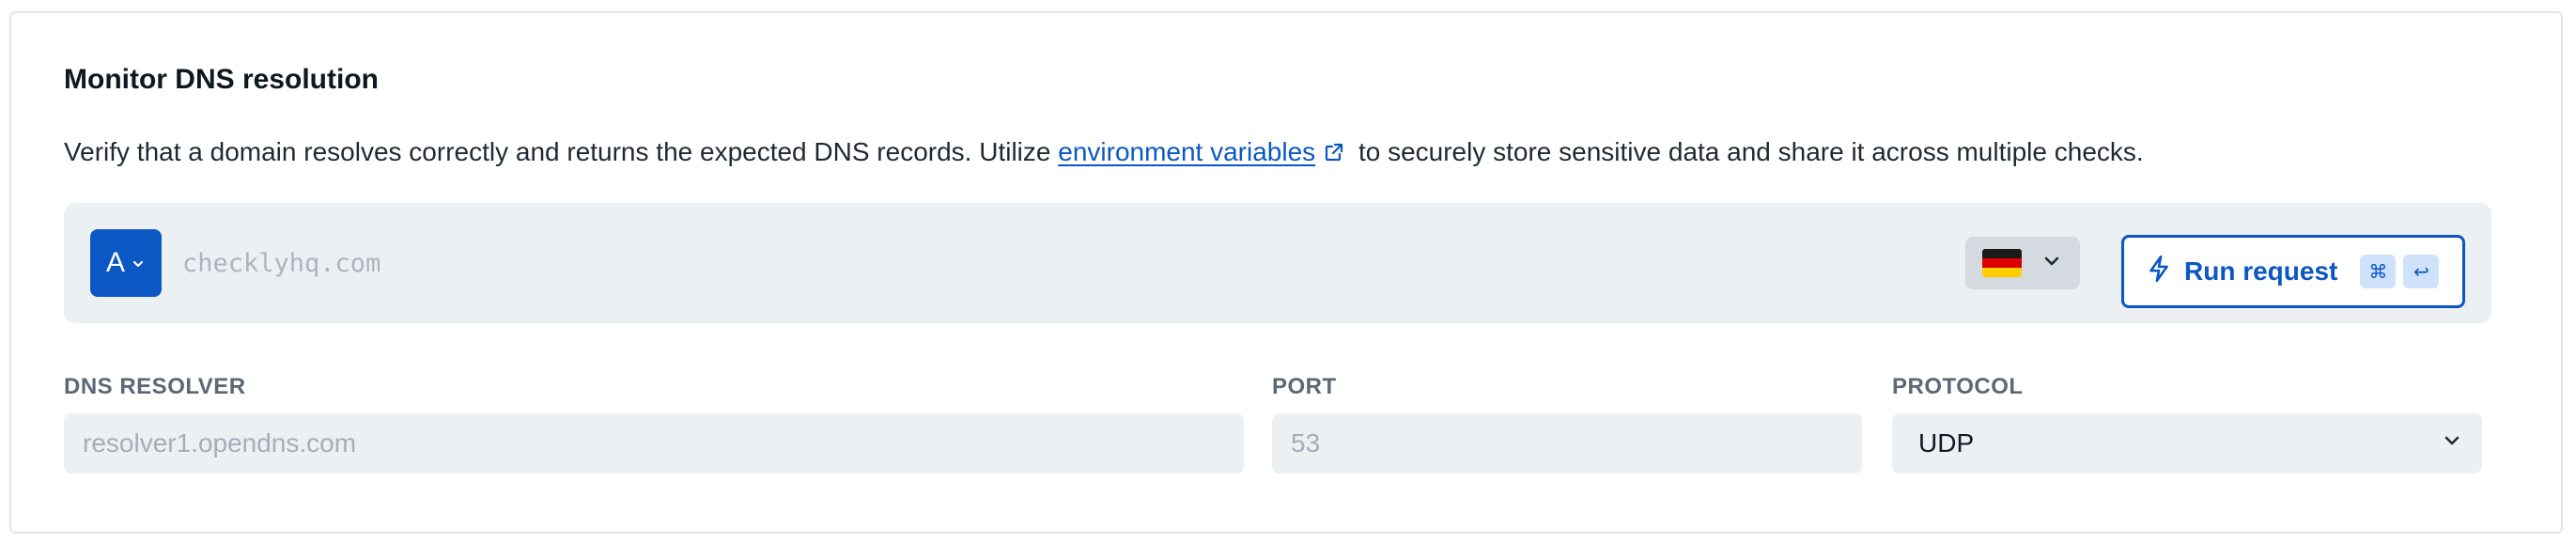 This screenshot has width=2576, height=543. Describe the element at coordinates (1567, 443) in the screenshot. I see `port-input` at that location.